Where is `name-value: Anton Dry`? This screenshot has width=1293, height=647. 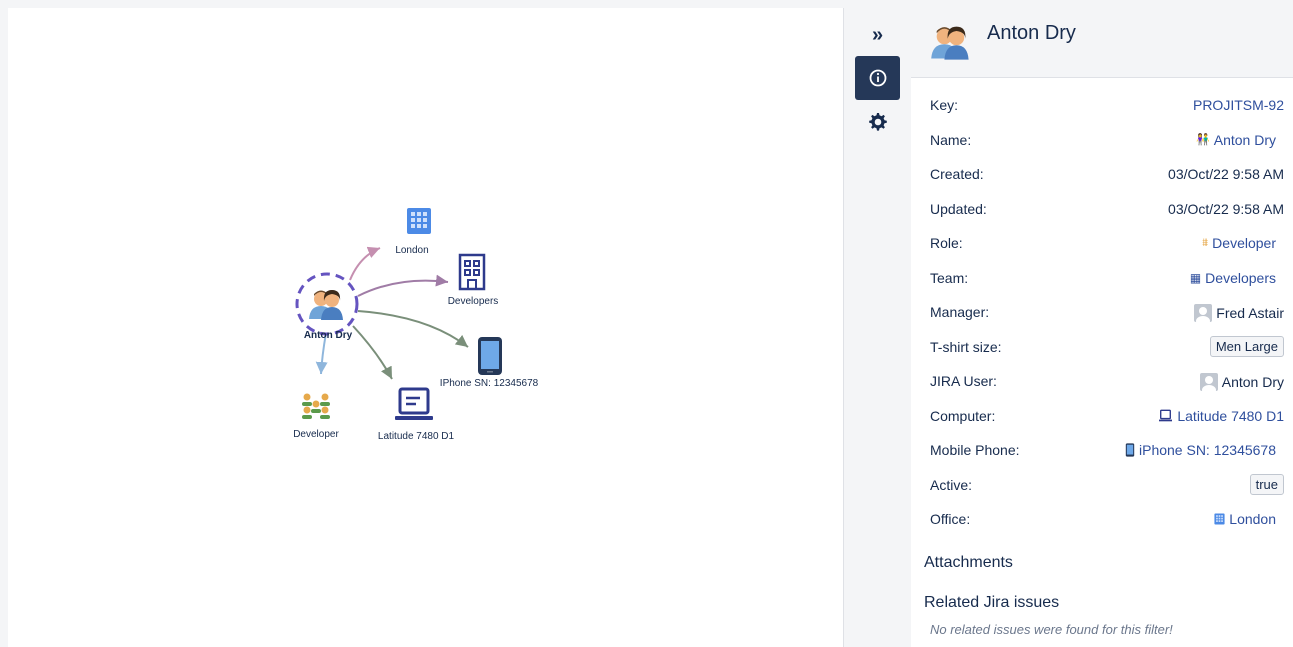
name-value: Anton Dry is located at coordinates (1245, 140).